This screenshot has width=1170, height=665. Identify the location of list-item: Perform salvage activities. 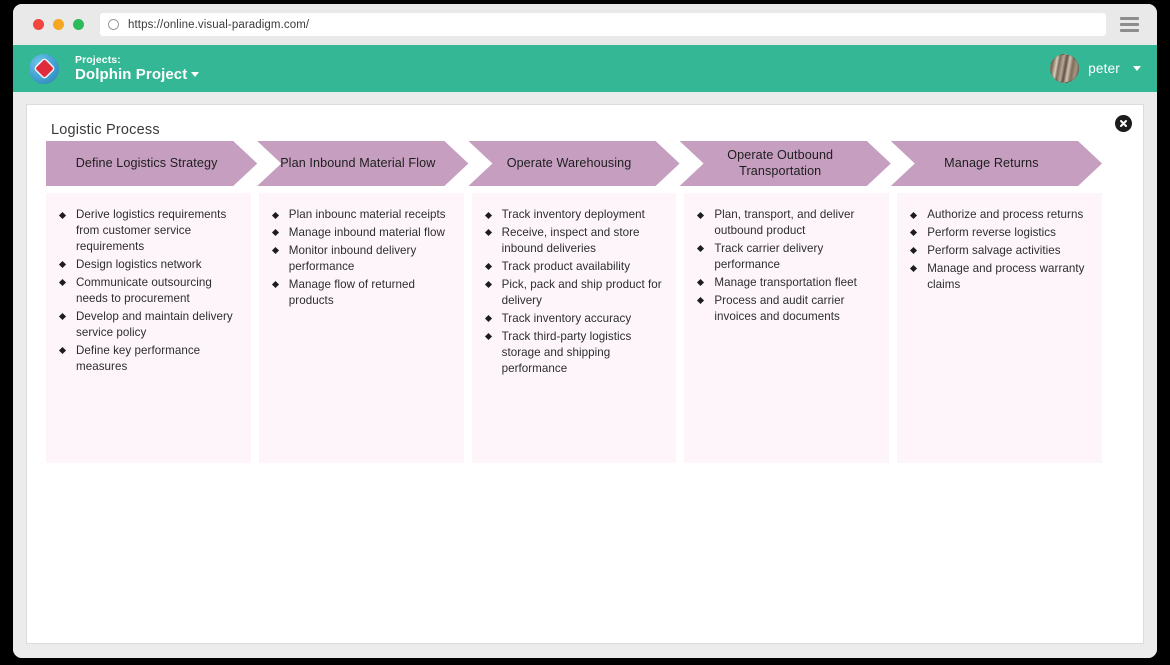
(1000, 251).